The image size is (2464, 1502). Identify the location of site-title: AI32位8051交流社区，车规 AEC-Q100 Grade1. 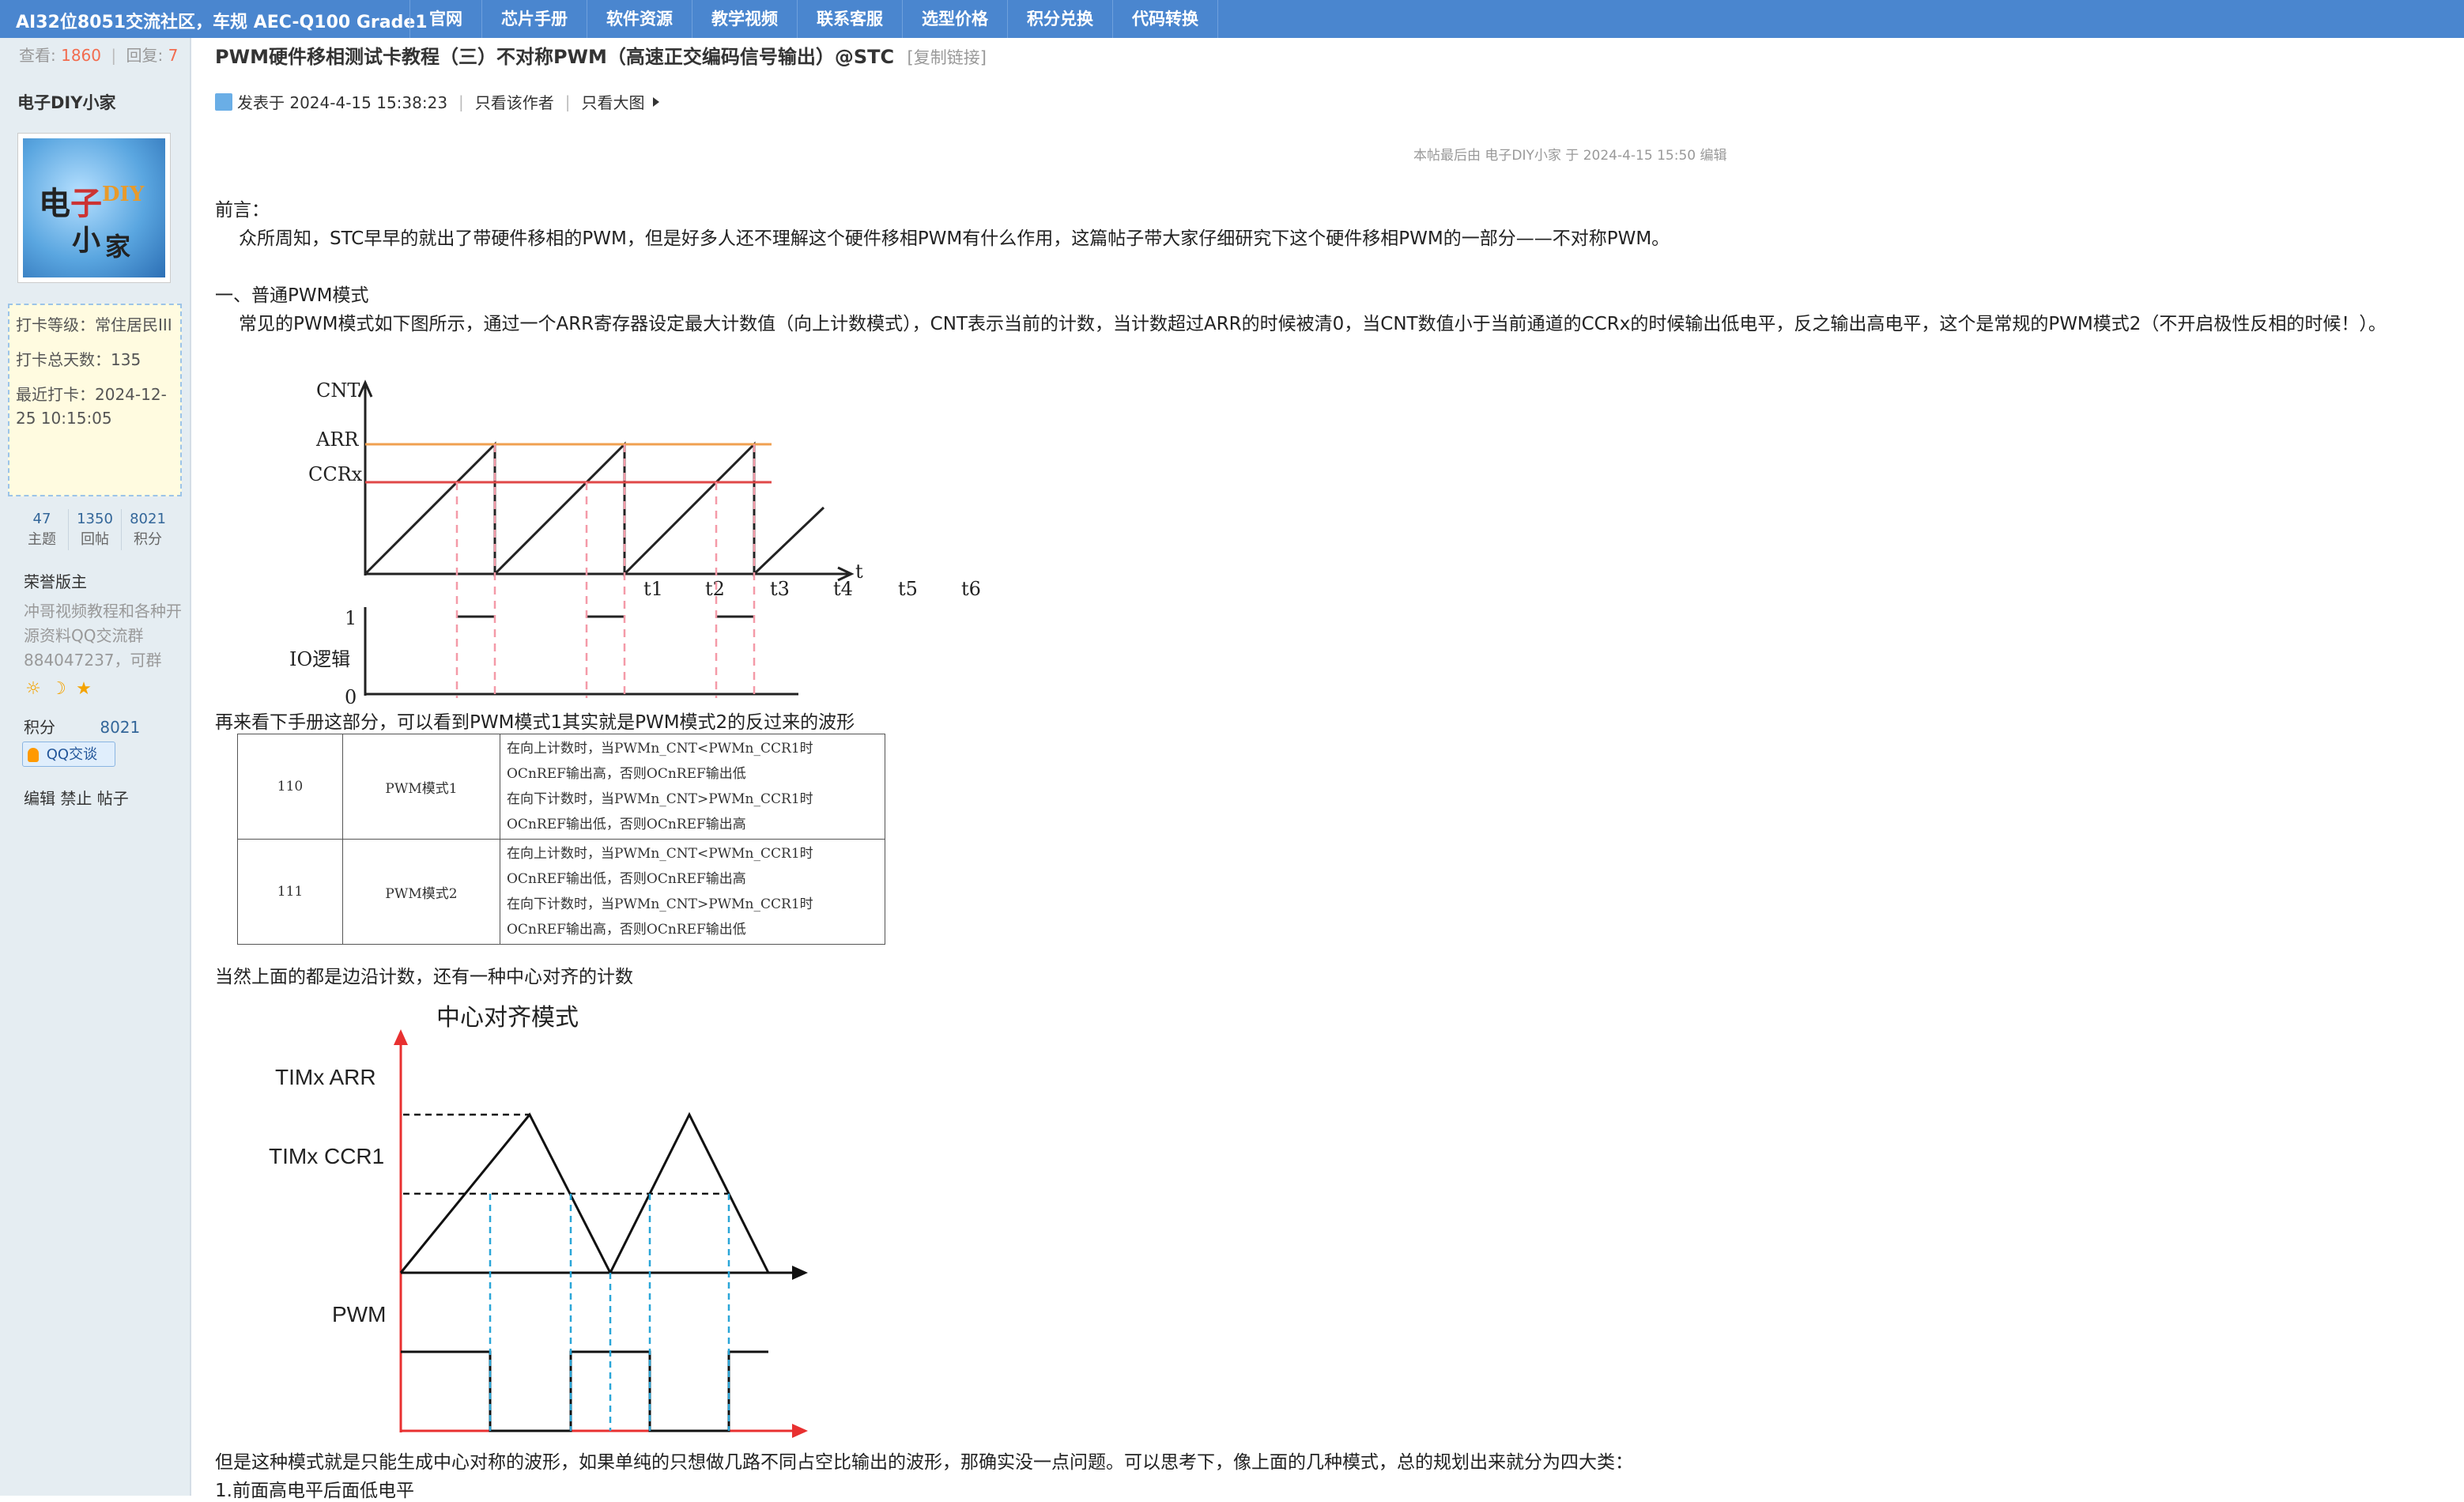
(222, 20).